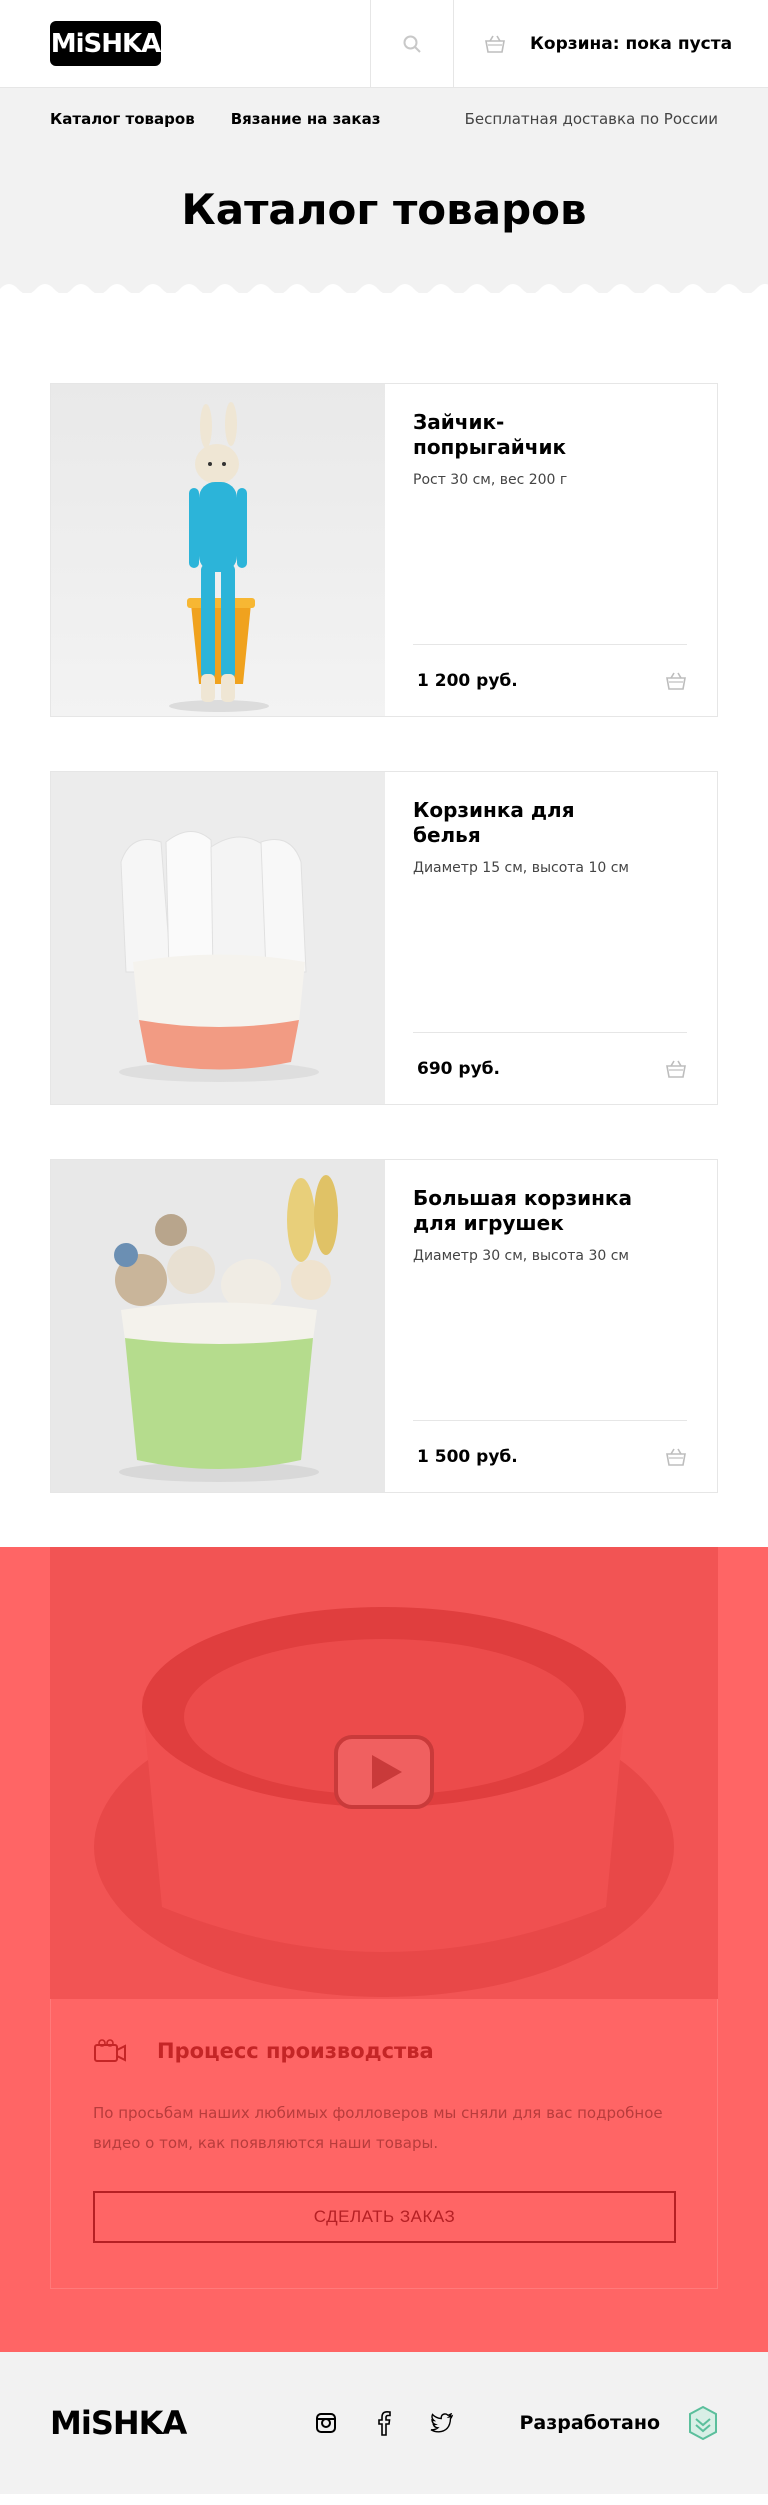 The height and width of the screenshot is (2505, 768). I want to click on product-title: Зайчик-попрыгайчик, so click(528, 435).